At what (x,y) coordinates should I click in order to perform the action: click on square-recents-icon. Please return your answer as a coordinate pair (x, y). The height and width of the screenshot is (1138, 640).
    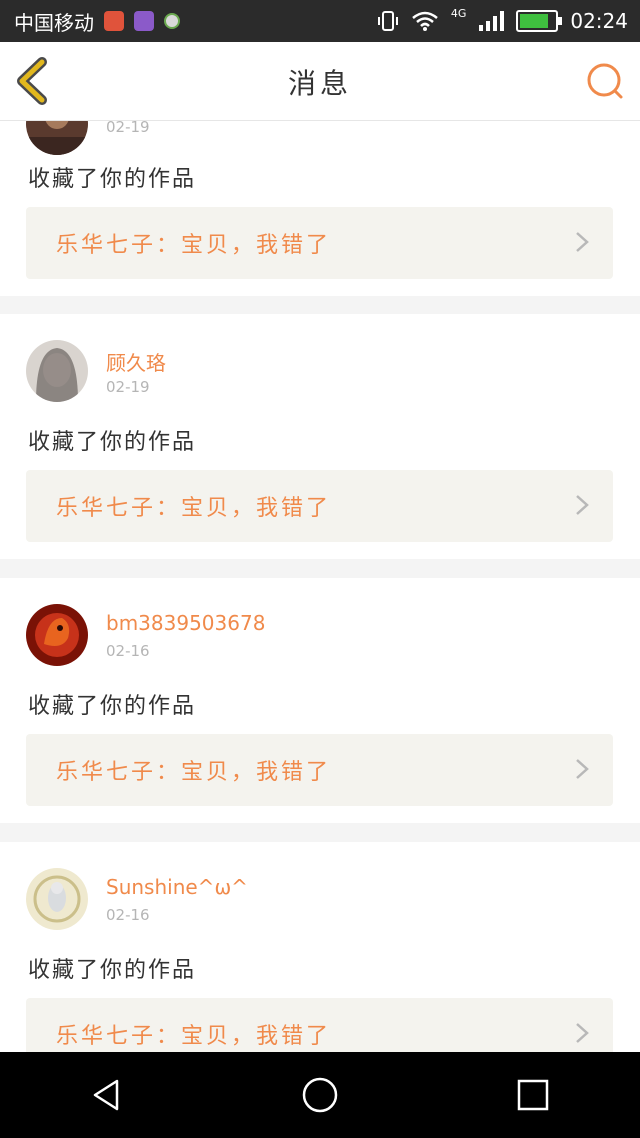
    Looking at the image, I should click on (533, 1095).